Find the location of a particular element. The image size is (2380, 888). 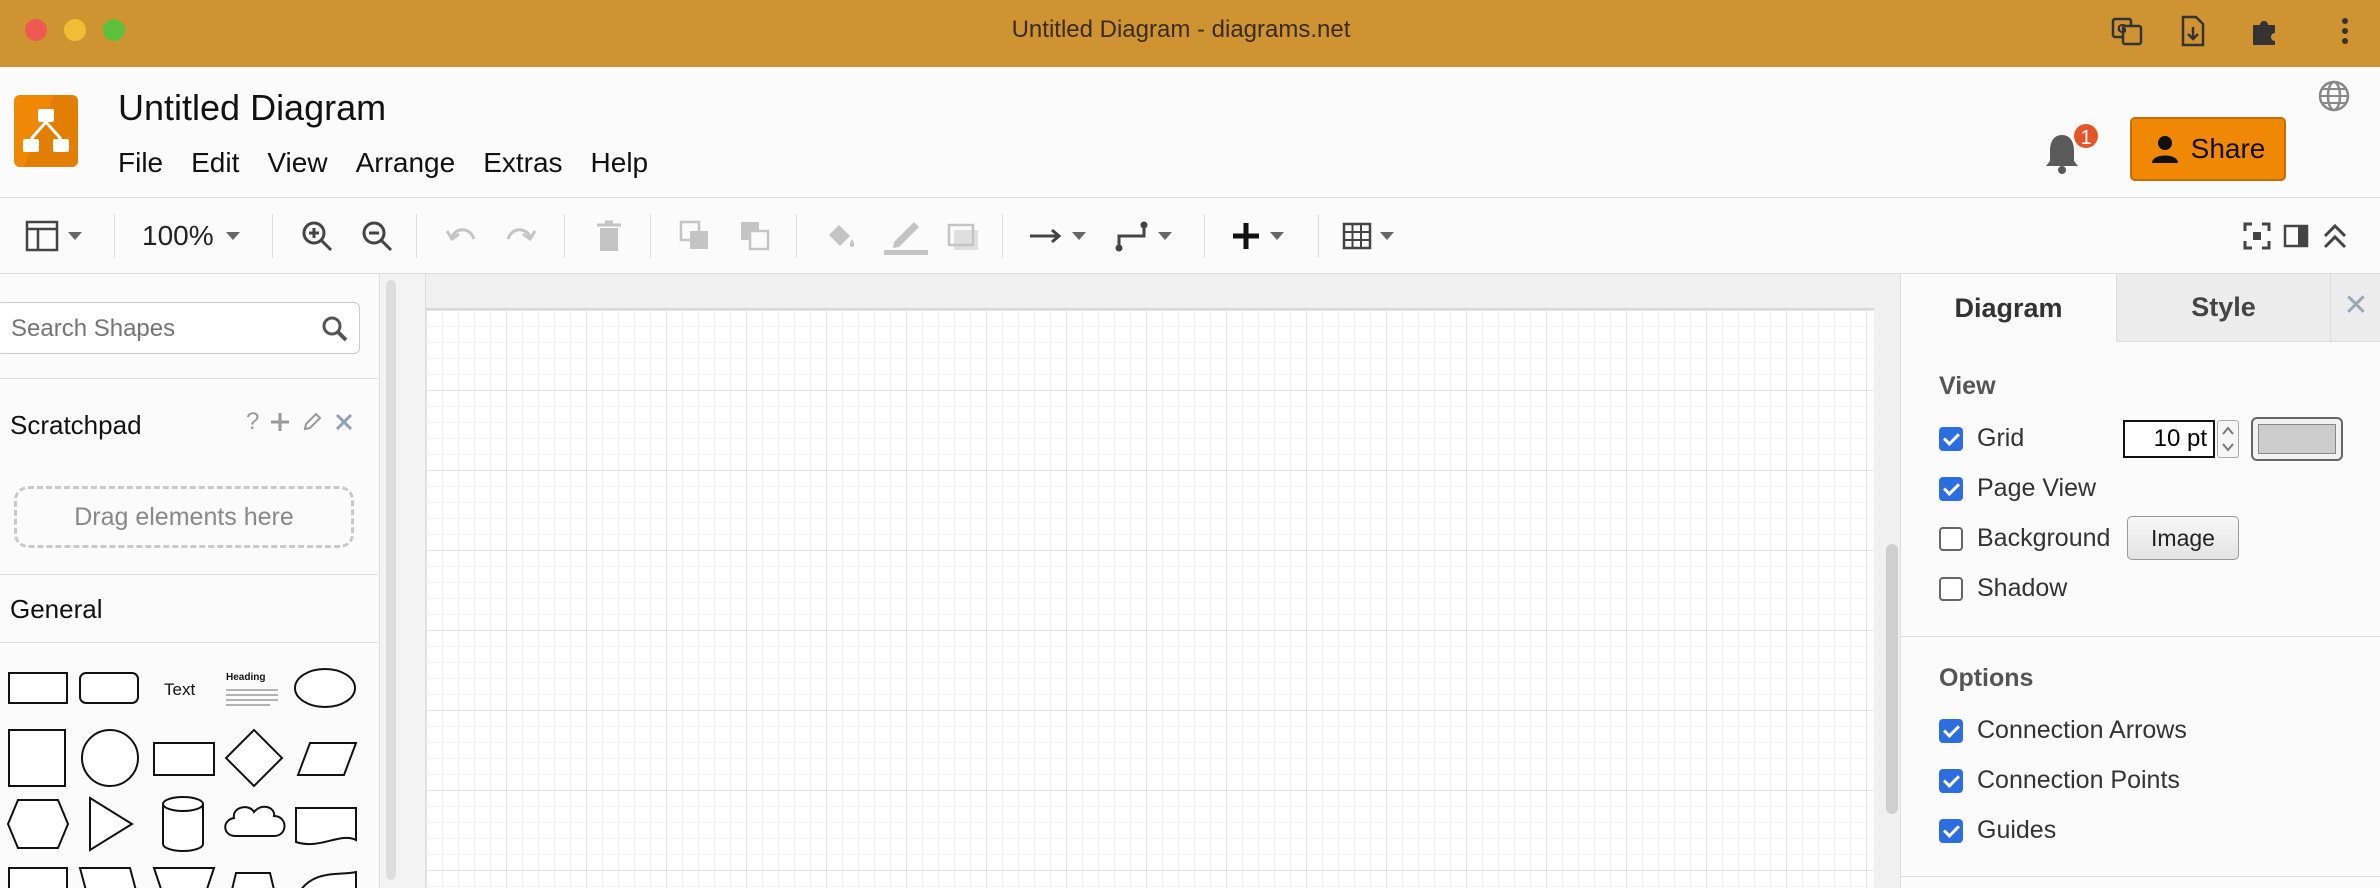

paint-bucket-icon is located at coordinates (842, 236).